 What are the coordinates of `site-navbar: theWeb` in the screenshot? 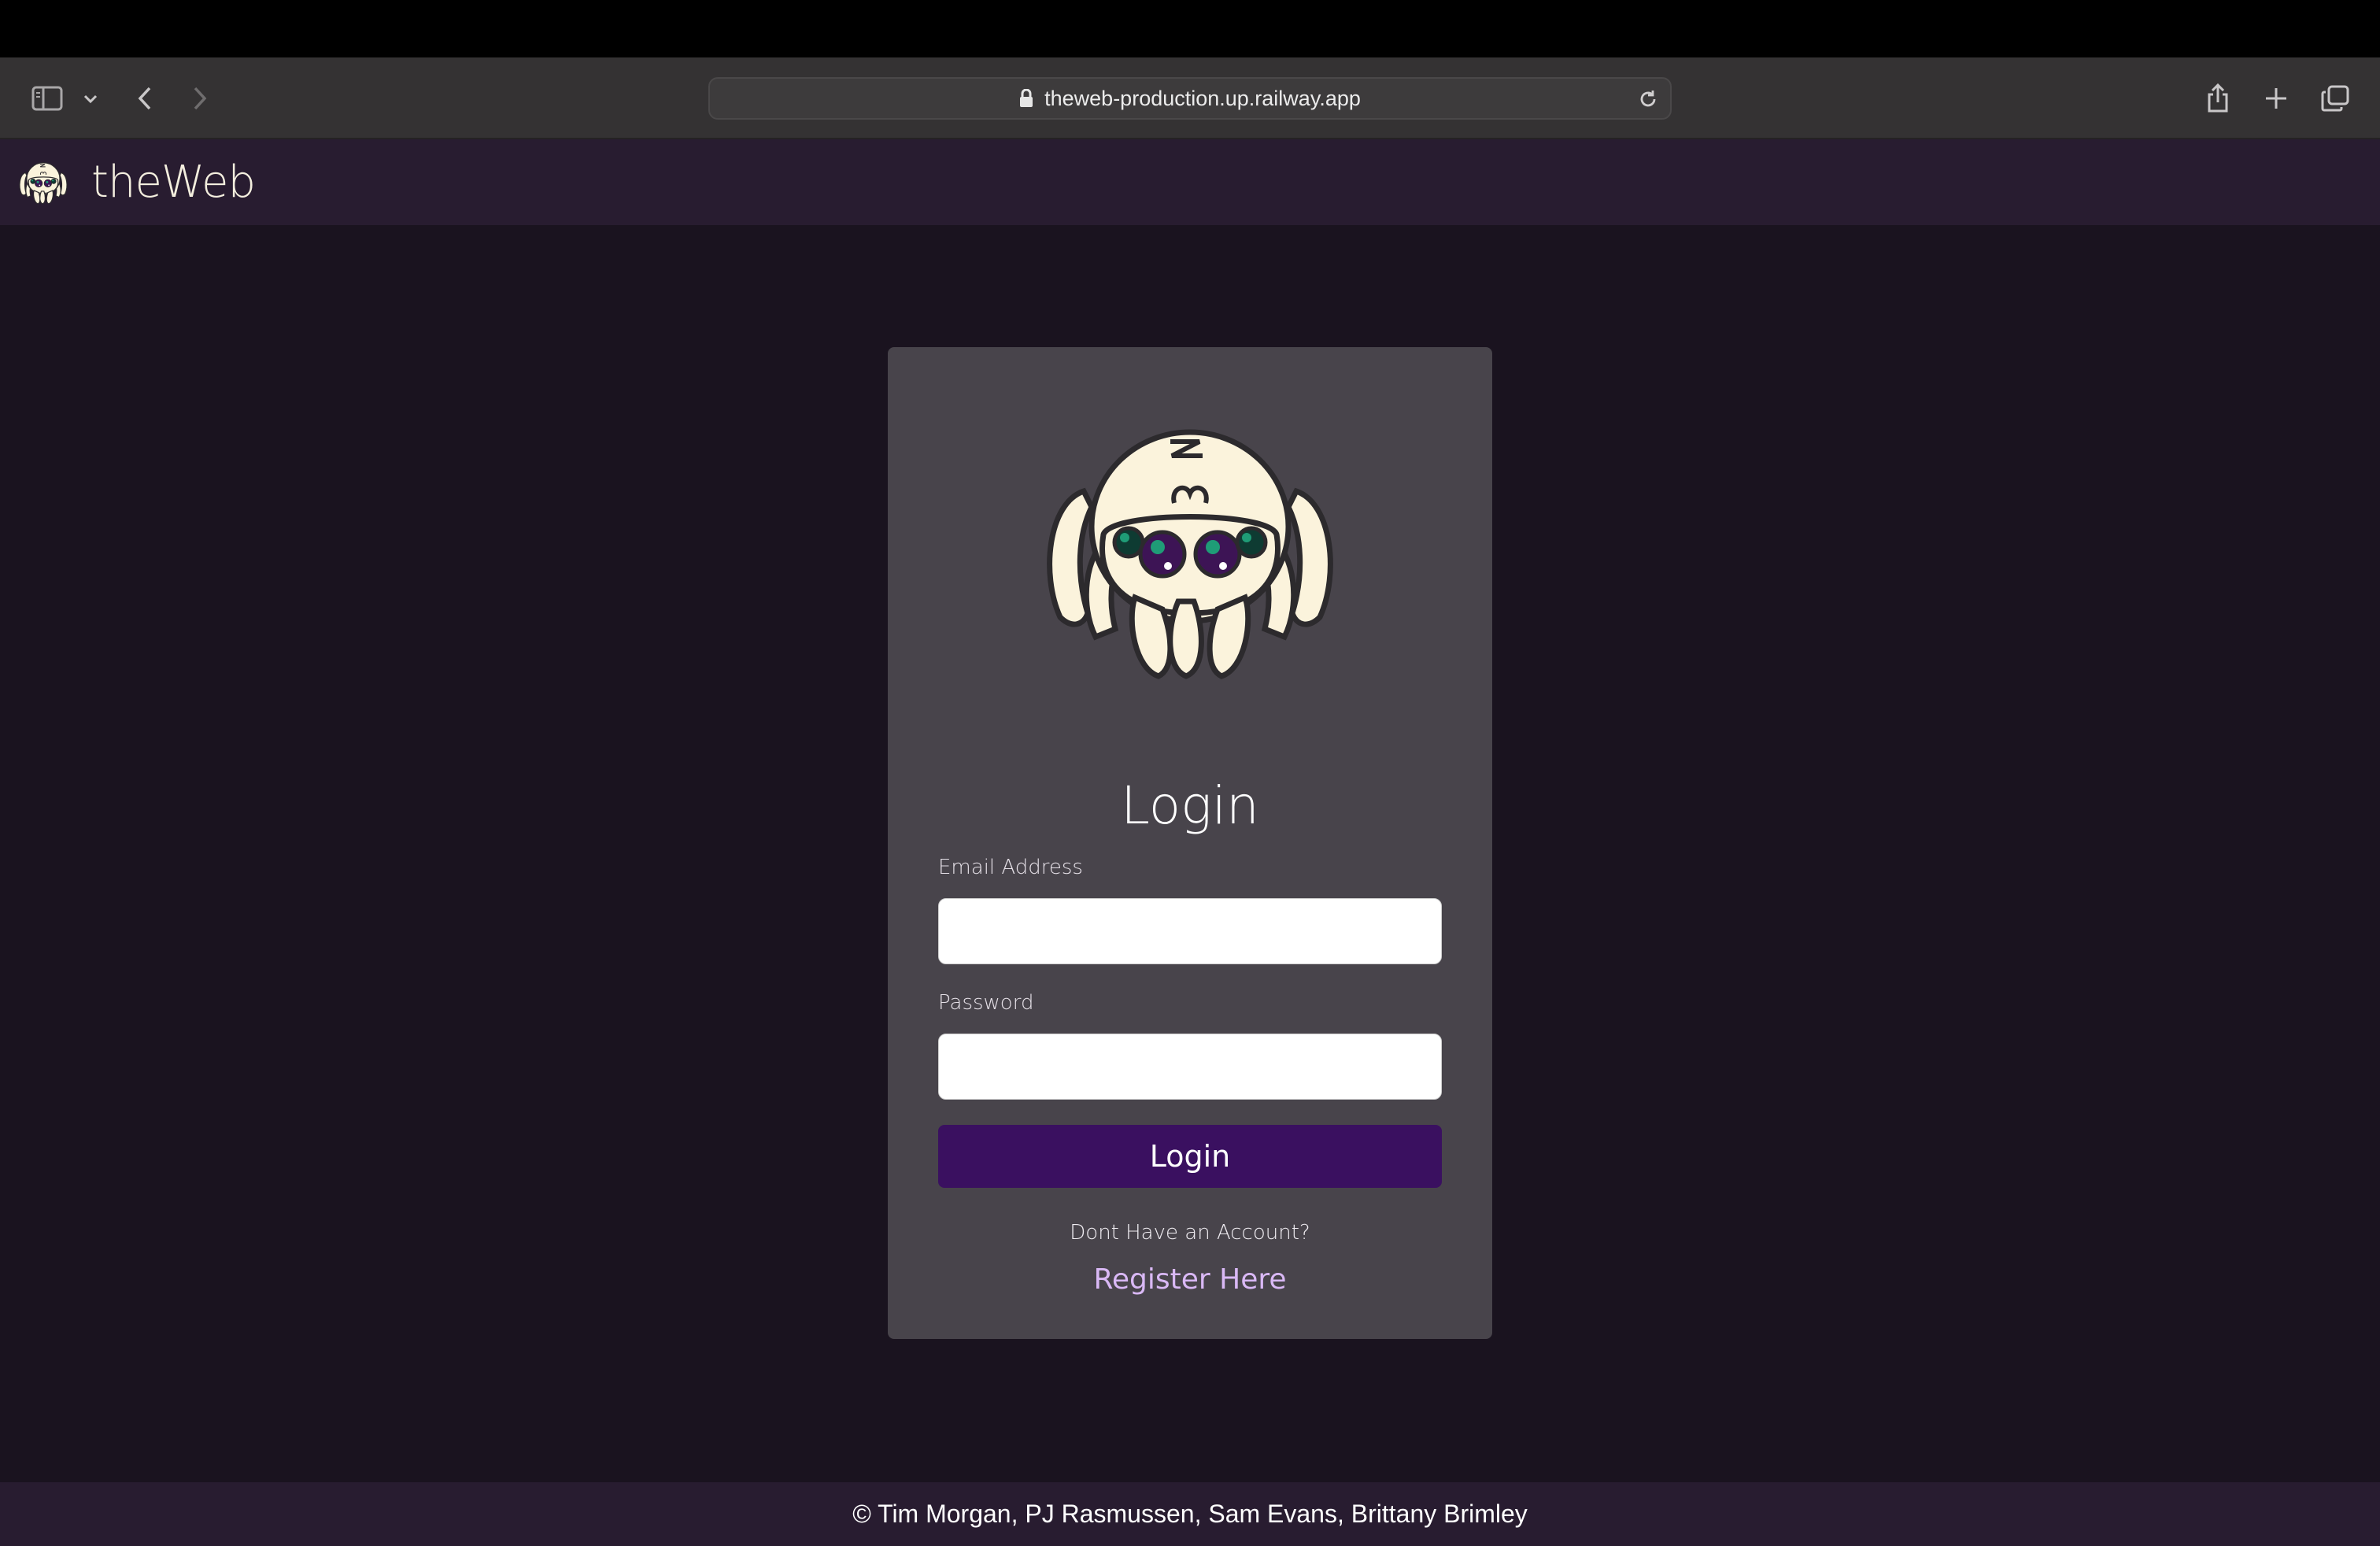 It's located at (1190, 182).